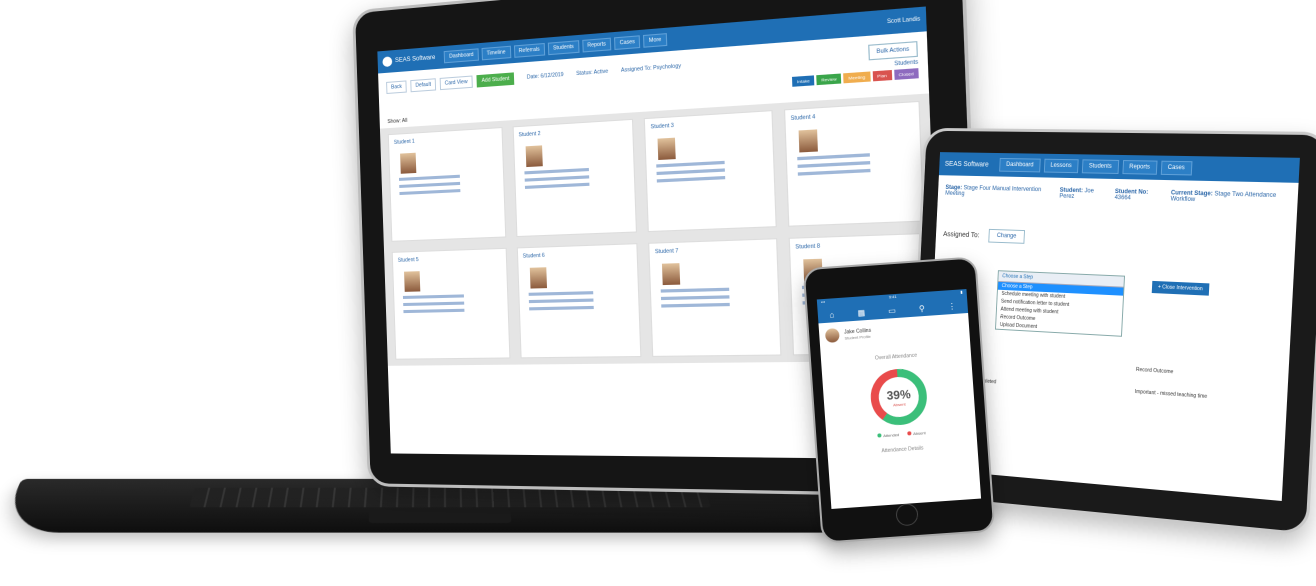 The height and width of the screenshot is (586, 1316). What do you see at coordinates (903, 20) in the screenshot?
I see `user-menu: Scott Landis` at bounding box center [903, 20].